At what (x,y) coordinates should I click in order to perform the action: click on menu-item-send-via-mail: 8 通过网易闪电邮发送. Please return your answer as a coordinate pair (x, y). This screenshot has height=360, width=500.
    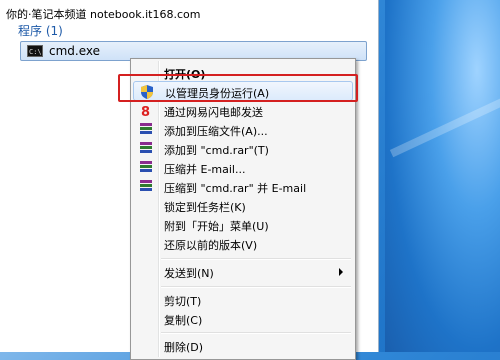
    Looking at the image, I should click on (243, 111).